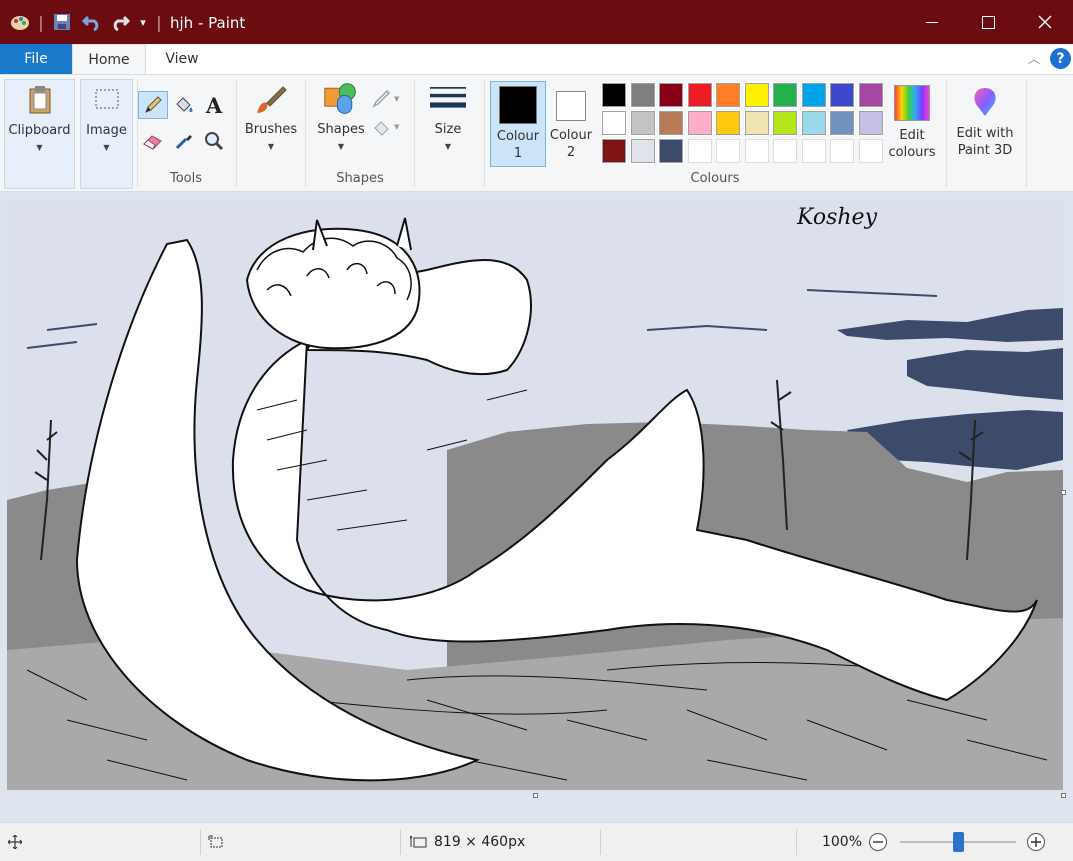 This screenshot has height=861, width=1073. What do you see at coordinates (448, 134) in the screenshot?
I see `size-button: Size ▼` at bounding box center [448, 134].